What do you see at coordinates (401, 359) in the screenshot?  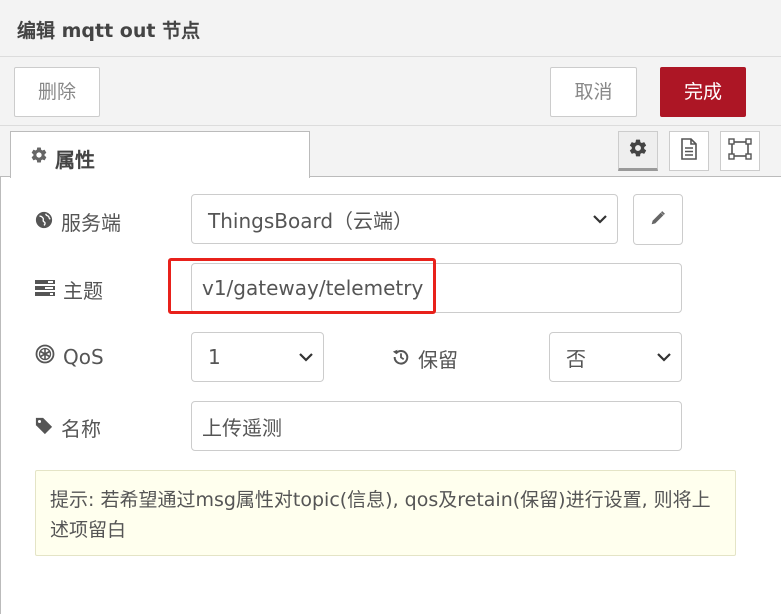 I see `history-icon` at bounding box center [401, 359].